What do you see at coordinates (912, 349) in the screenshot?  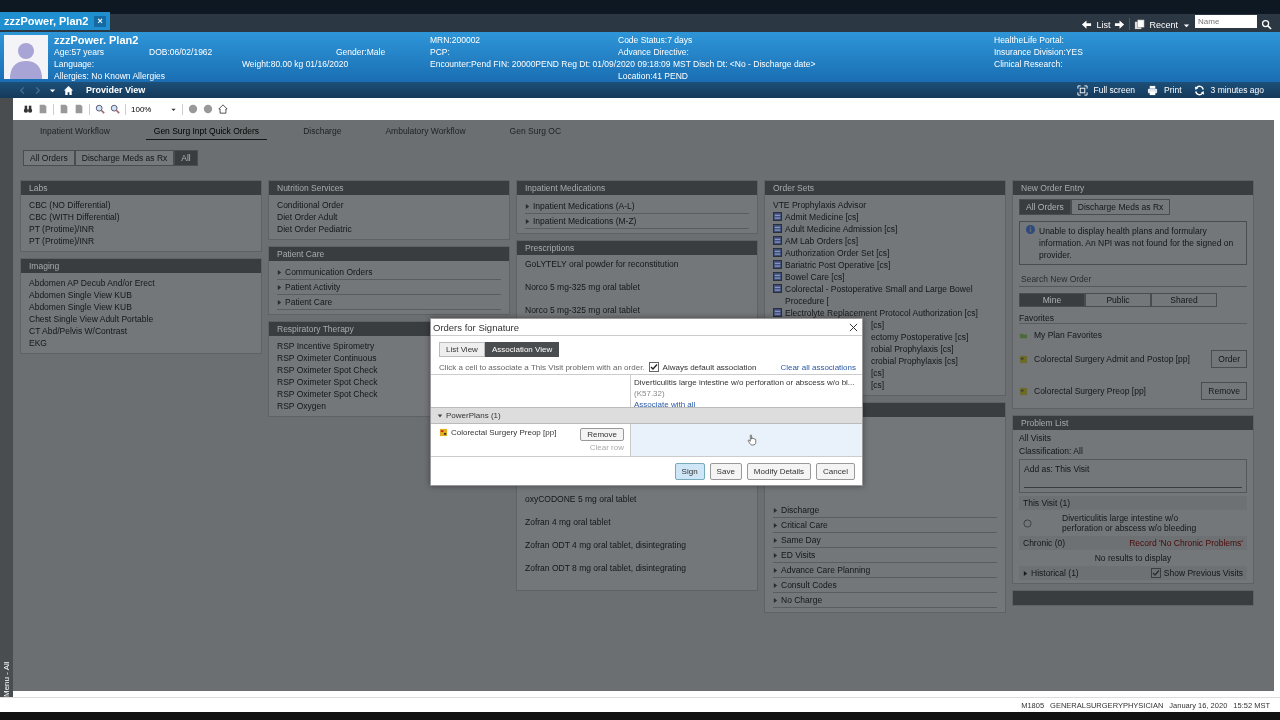 I see `order-item: robial Prophylaxis [cs]` at bounding box center [912, 349].